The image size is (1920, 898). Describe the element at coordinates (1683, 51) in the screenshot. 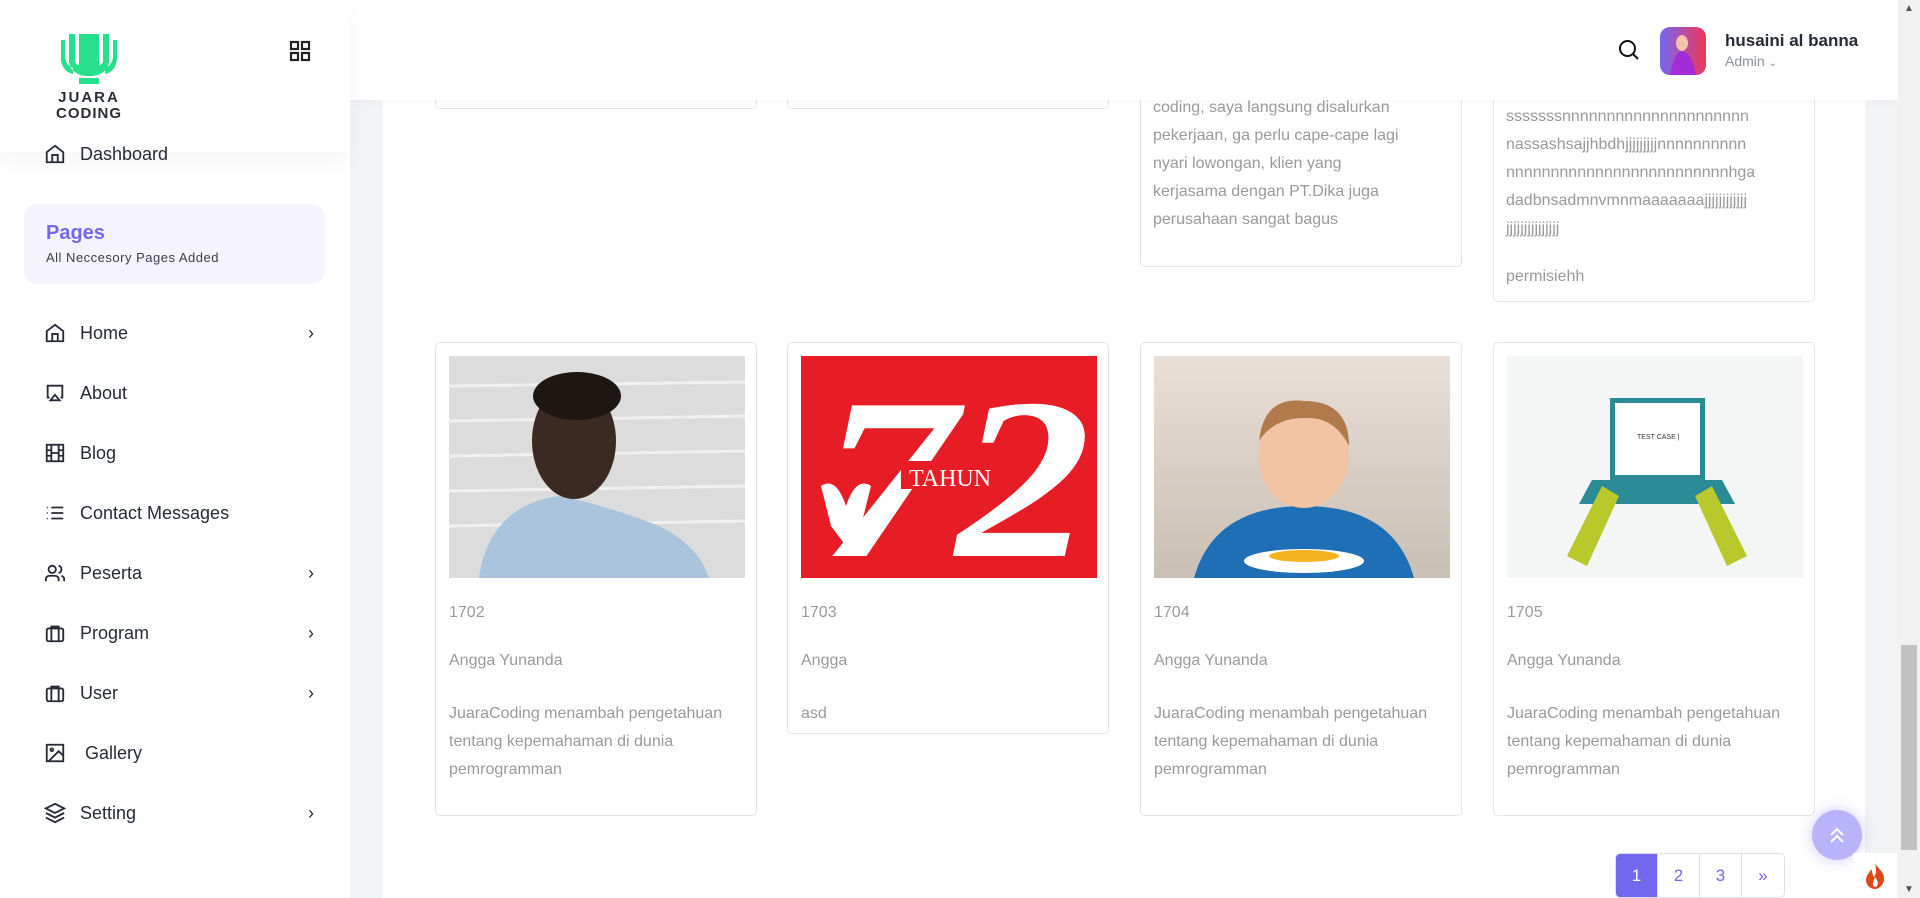

I see `avatar` at that location.